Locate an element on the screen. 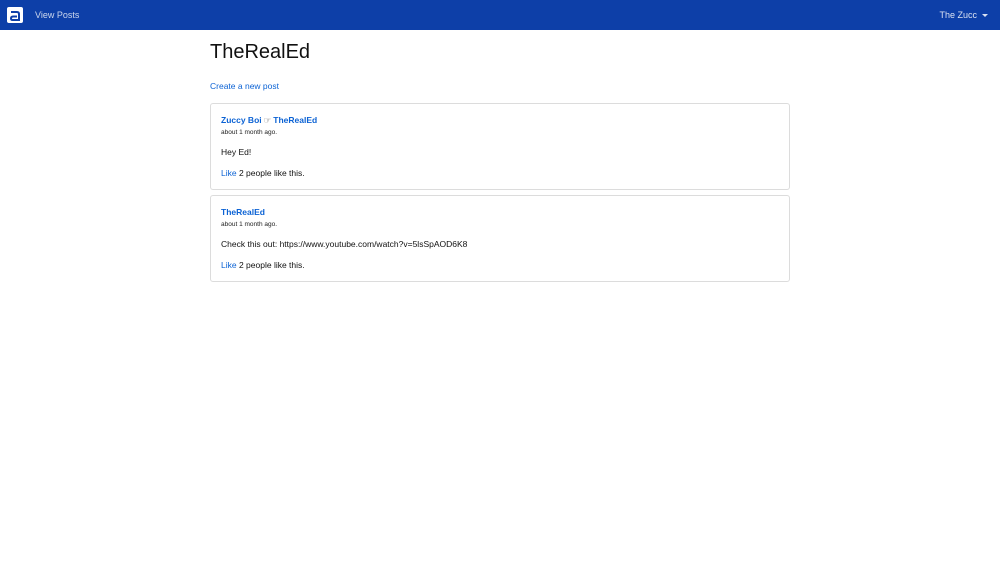  user-menu-dropdown: The Zucc is located at coordinates (963, 15).